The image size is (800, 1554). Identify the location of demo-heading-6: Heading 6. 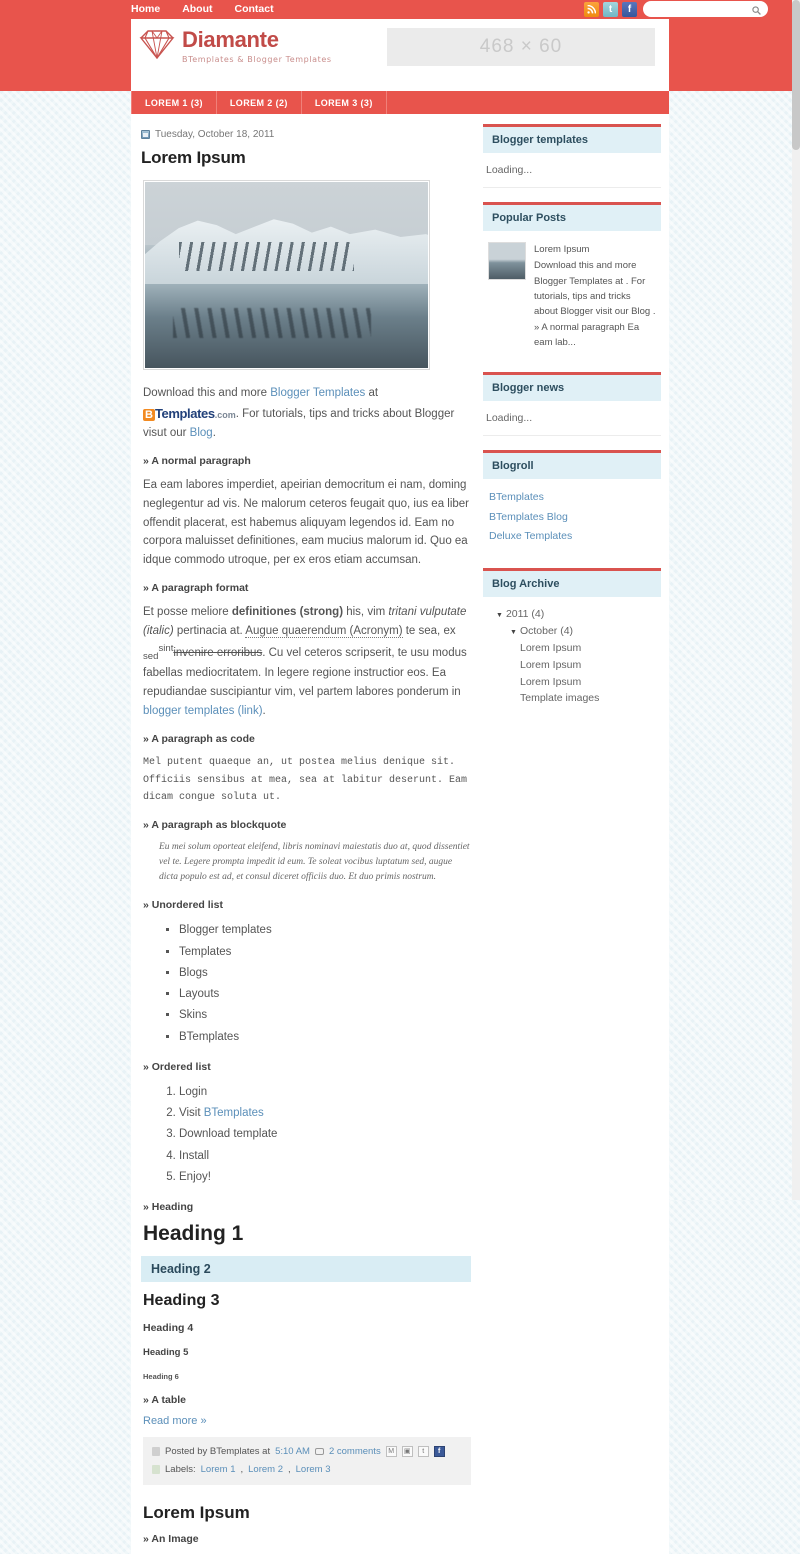
(161, 1377).